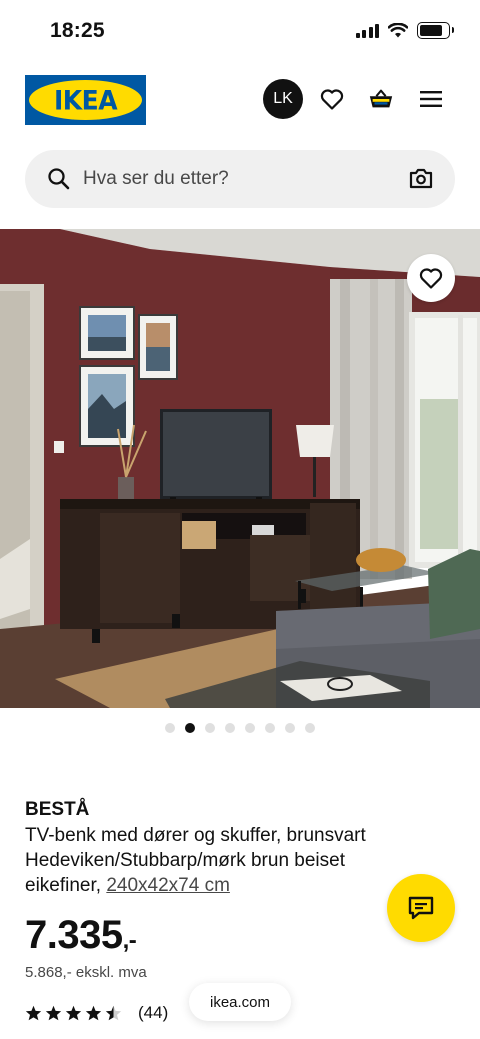 Image resolution: width=480 pixels, height=1039 pixels. I want to click on account-avatar: LK, so click(283, 99).